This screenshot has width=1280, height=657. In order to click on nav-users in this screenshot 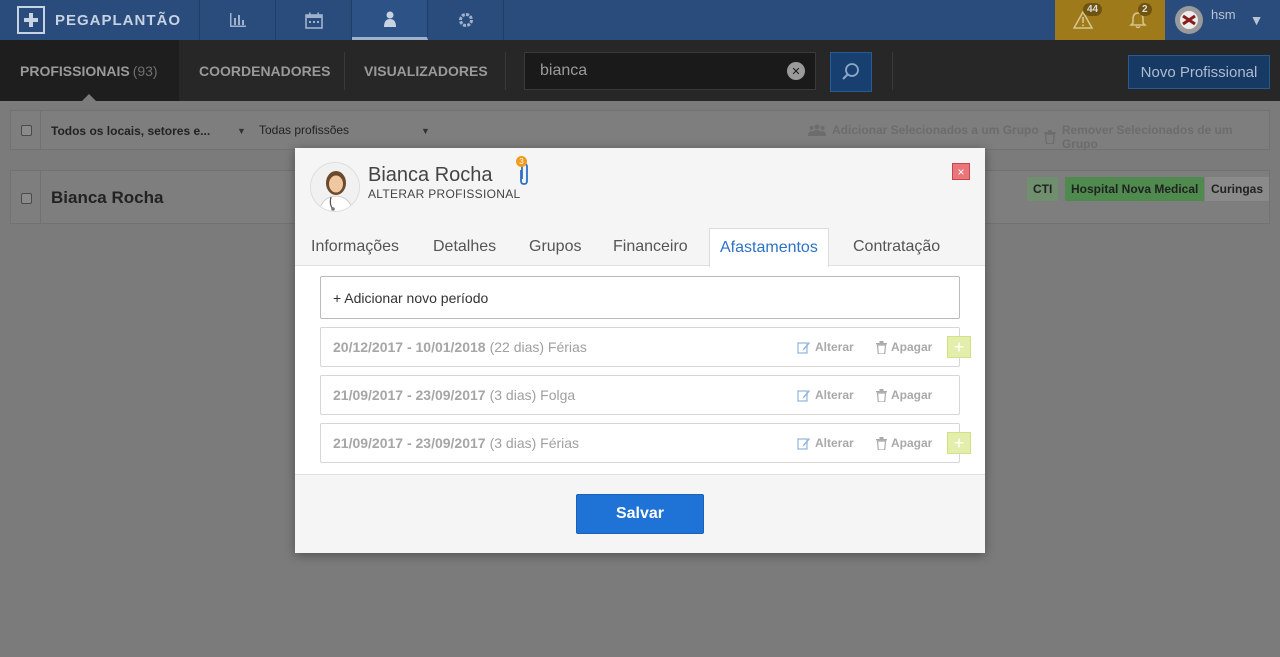, I will do `click(390, 20)`.